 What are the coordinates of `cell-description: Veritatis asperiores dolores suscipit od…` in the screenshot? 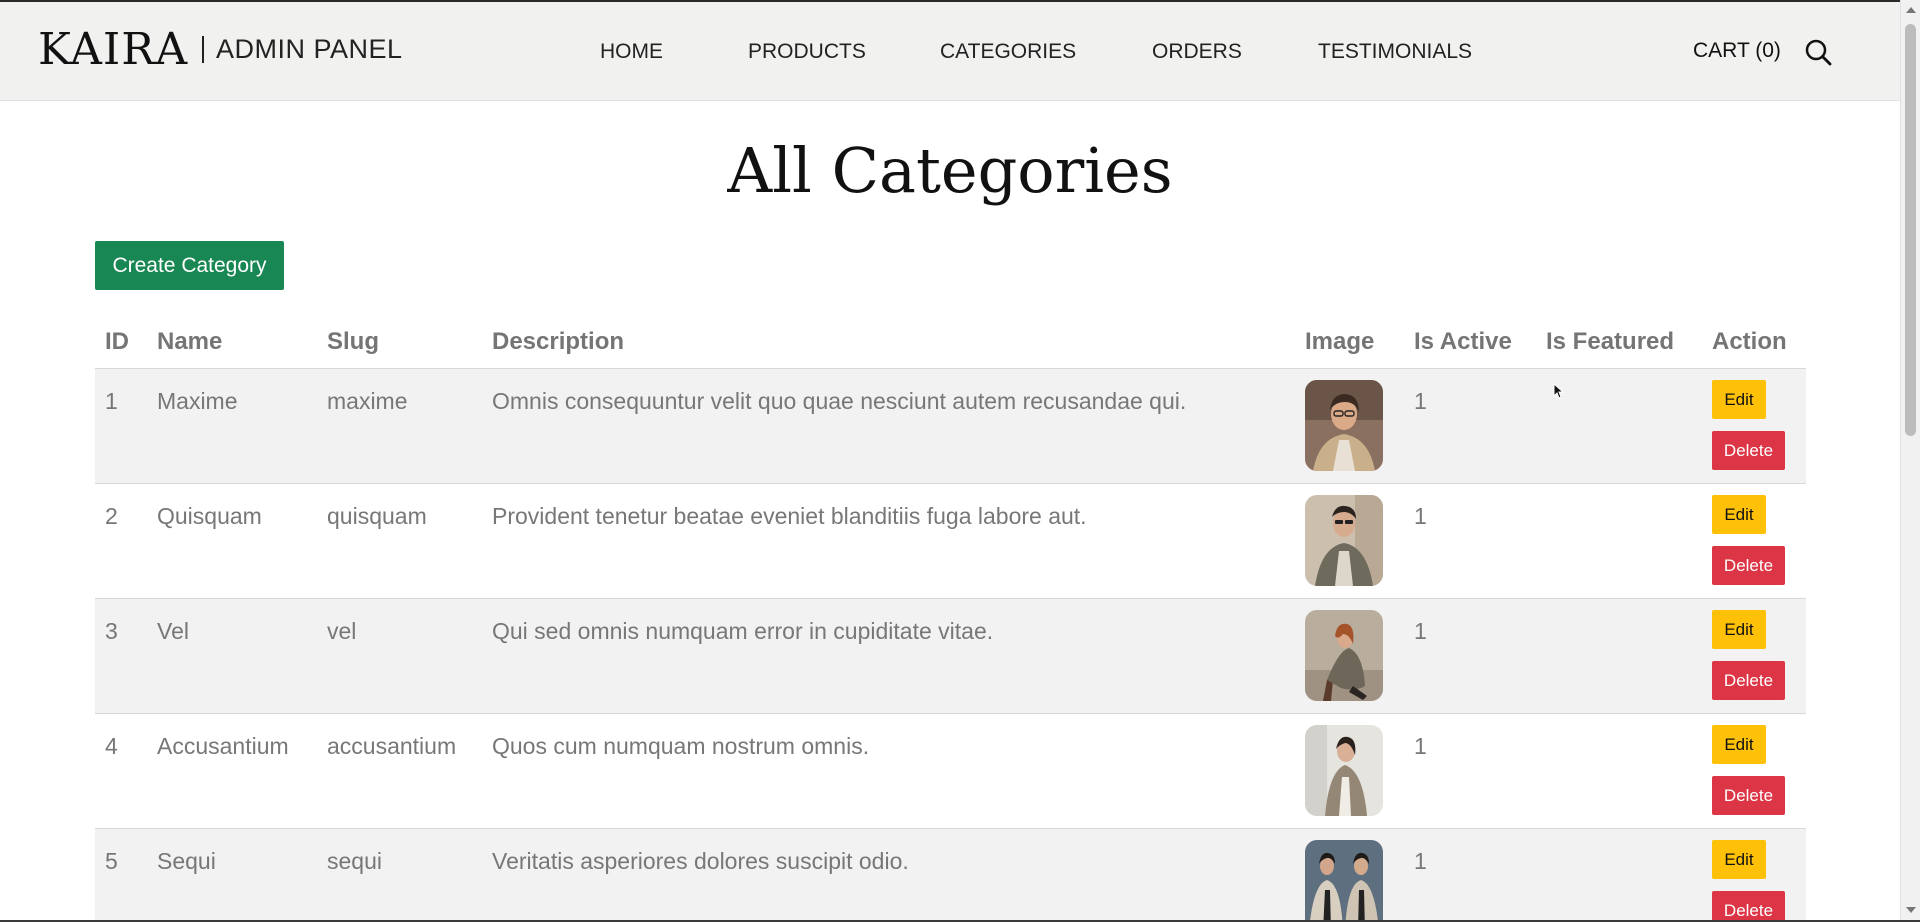 It's located at (700, 861).